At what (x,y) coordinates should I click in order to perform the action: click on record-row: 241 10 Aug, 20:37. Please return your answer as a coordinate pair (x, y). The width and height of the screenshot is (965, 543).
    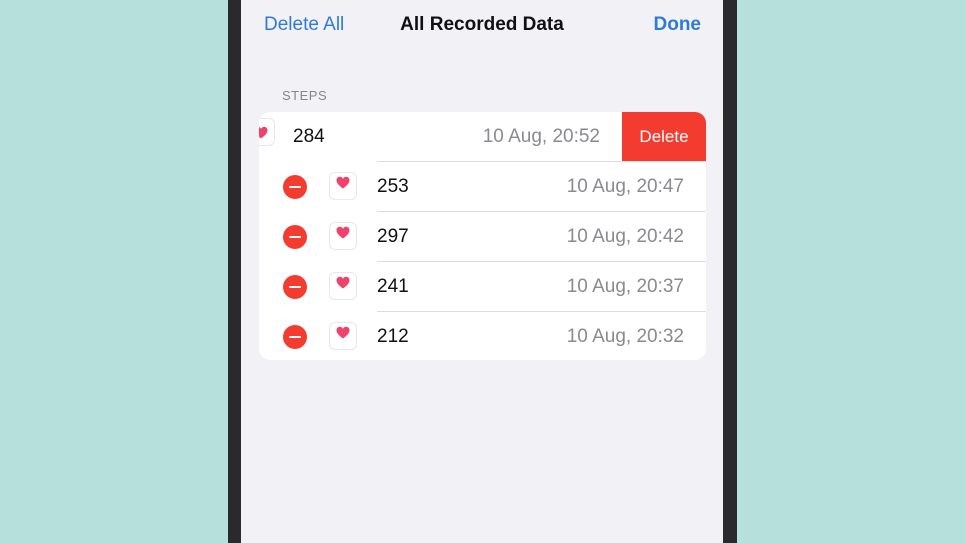
    Looking at the image, I should click on (482, 287).